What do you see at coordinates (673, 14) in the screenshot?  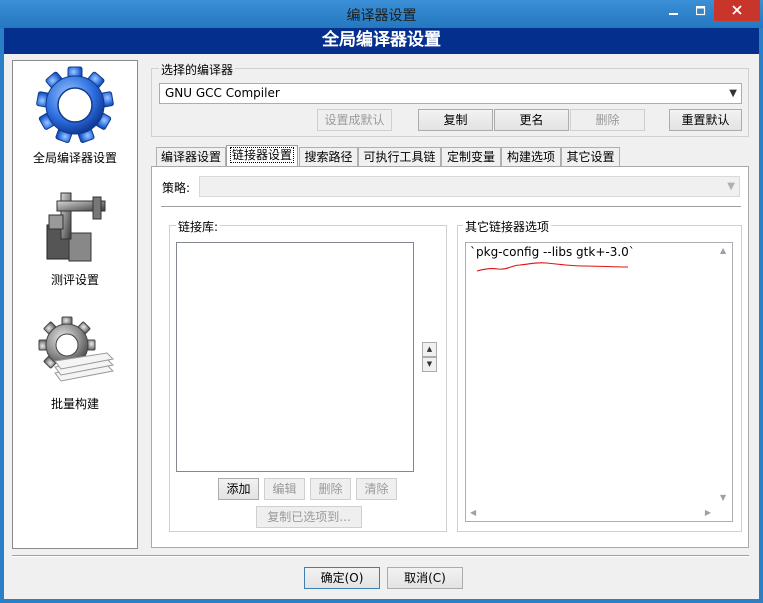 I see `minimize-icon` at bounding box center [673, 14].